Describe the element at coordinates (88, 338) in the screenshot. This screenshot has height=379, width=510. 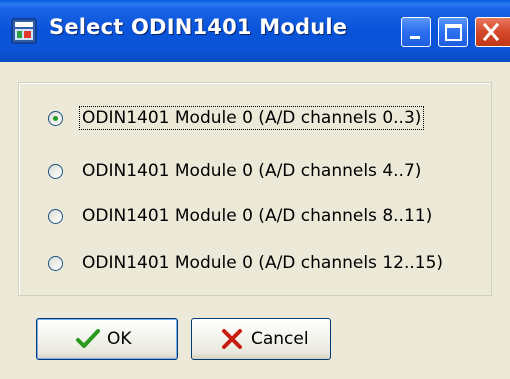
I see `checkmark-icon` at that location.